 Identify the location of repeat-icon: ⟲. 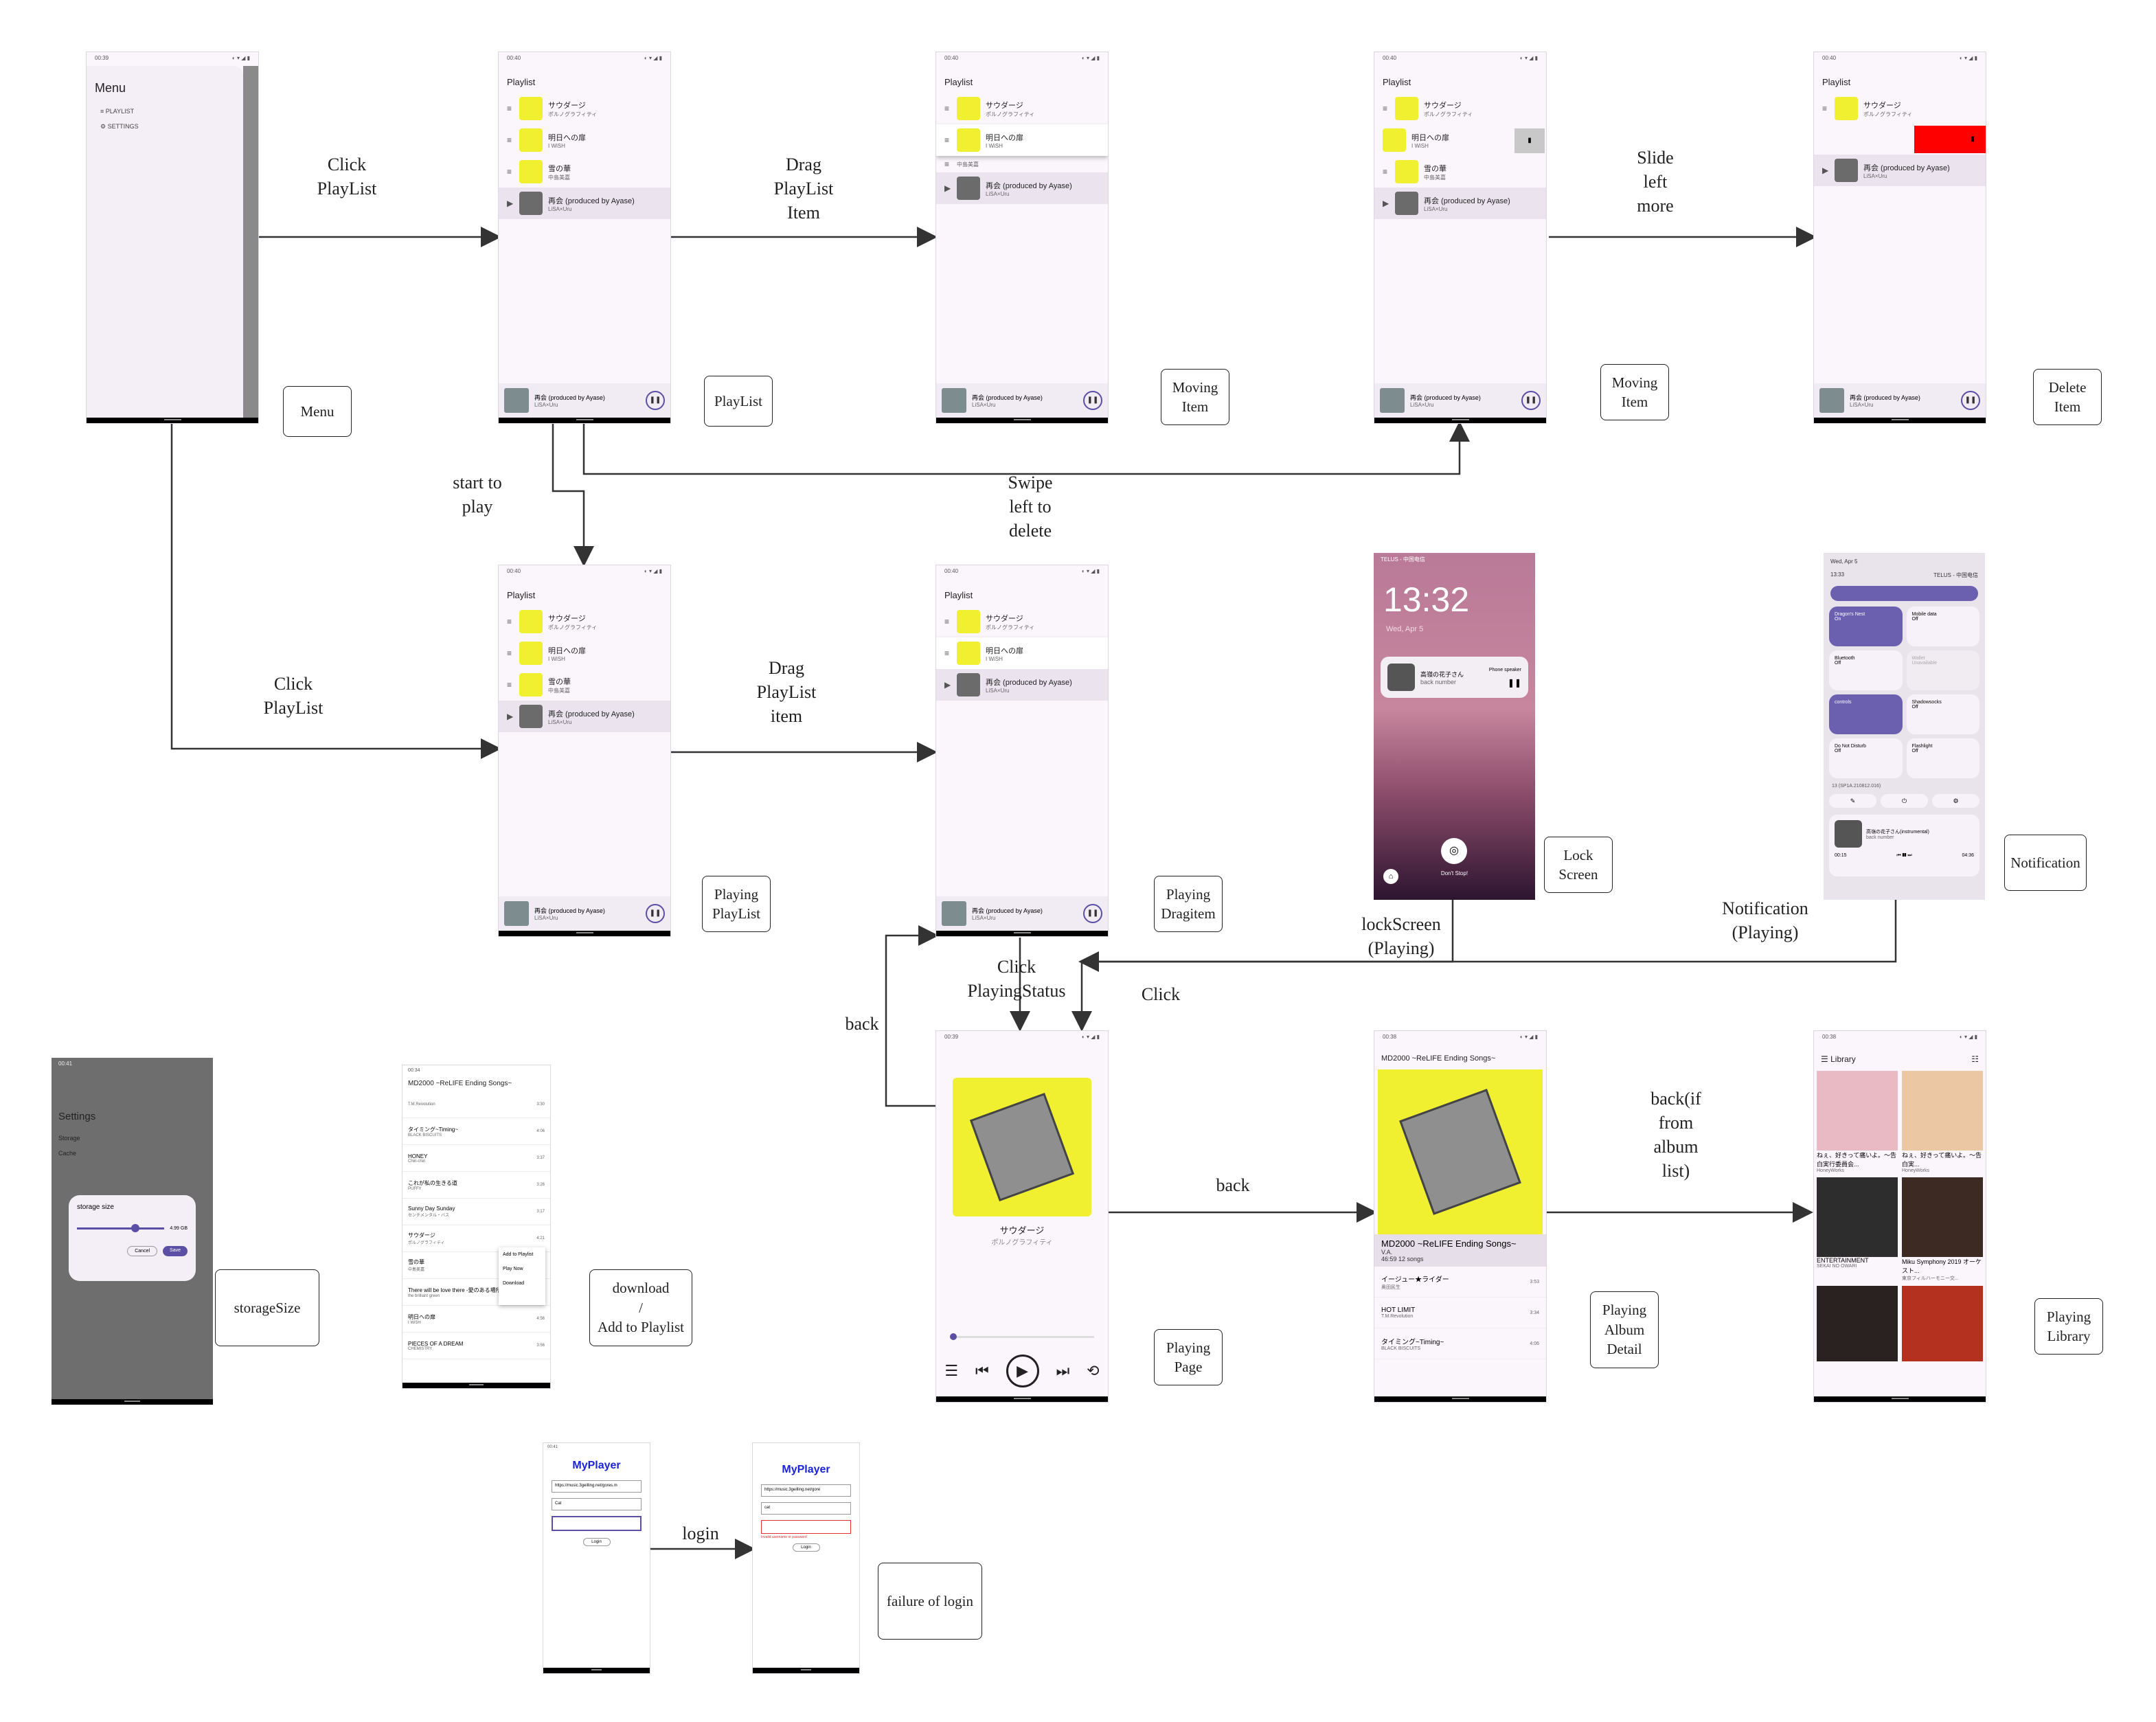
(1093, 1371).